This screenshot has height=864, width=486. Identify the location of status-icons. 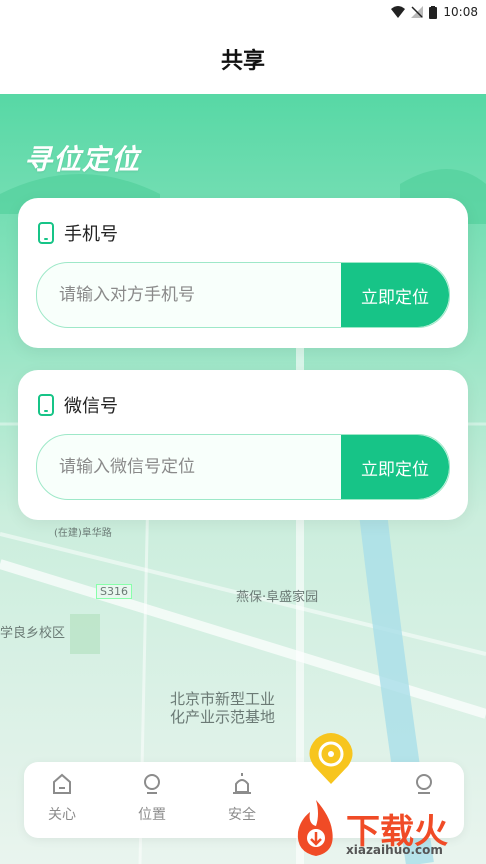
(414, 12).